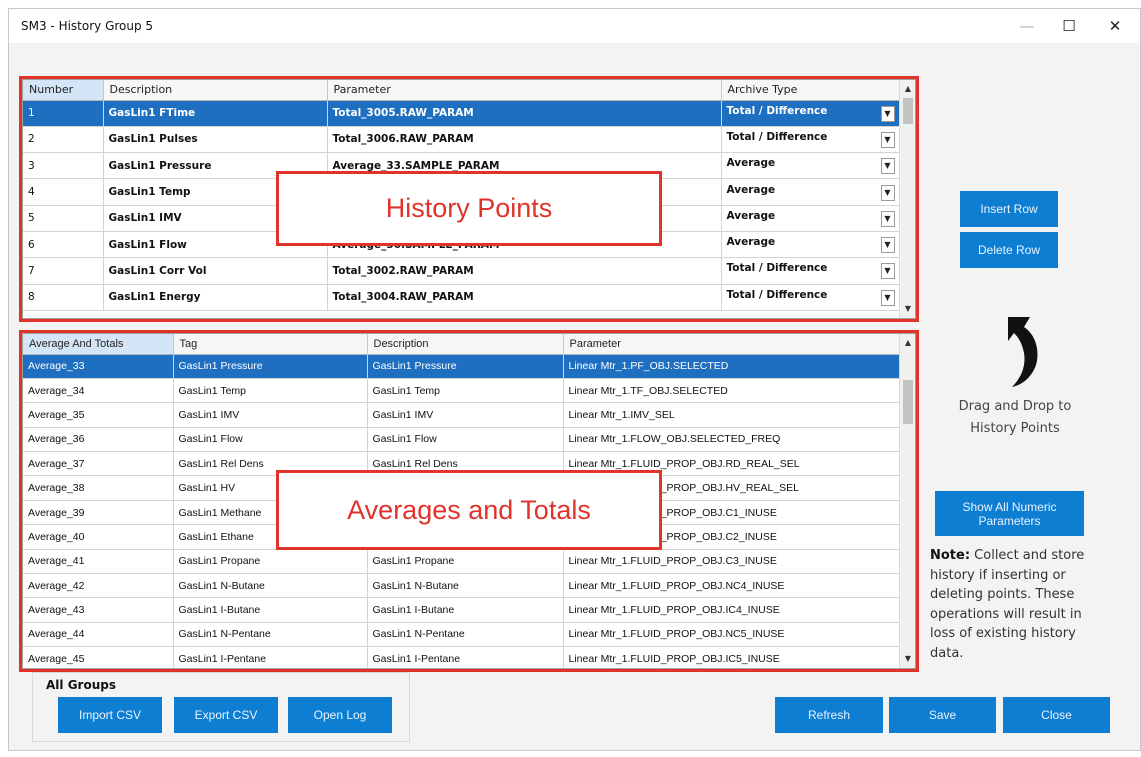 This screenshot has width=1141, height=757. I want to click on averages-totals-callout: Averages and Totals, so click(469, 510).